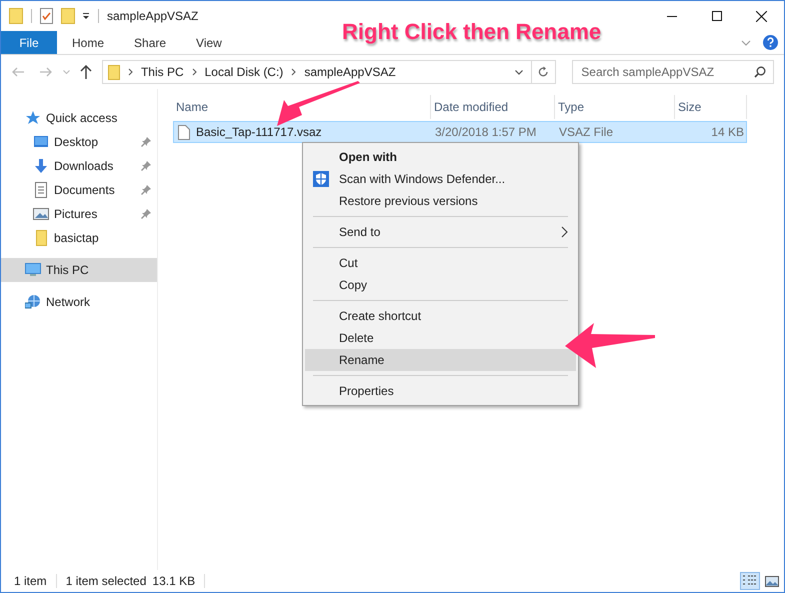  What do you see at coordinates (46, 16) in the screenshot?
I see `properties-icon` at bounding box center [46, 16].